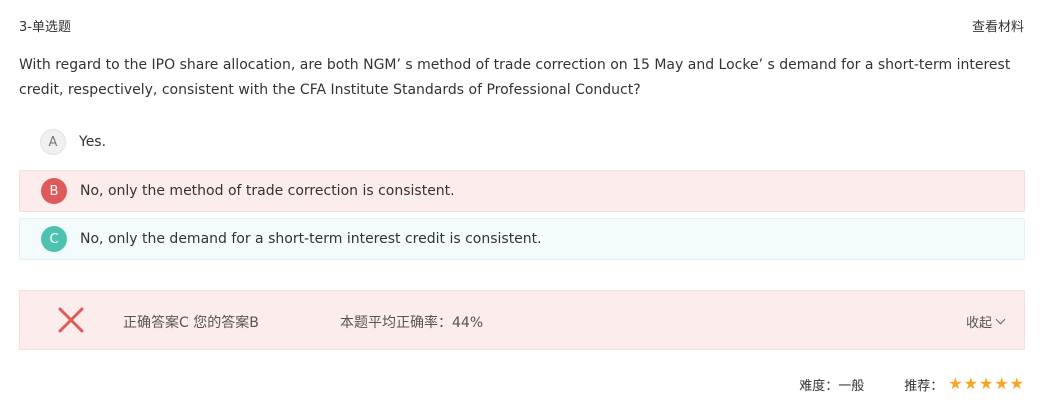 This screenshot has width=1044, height=406. Describe the element at coordinates (53, 142) in the screenshot. I see `option-a-badge: A` at that location.